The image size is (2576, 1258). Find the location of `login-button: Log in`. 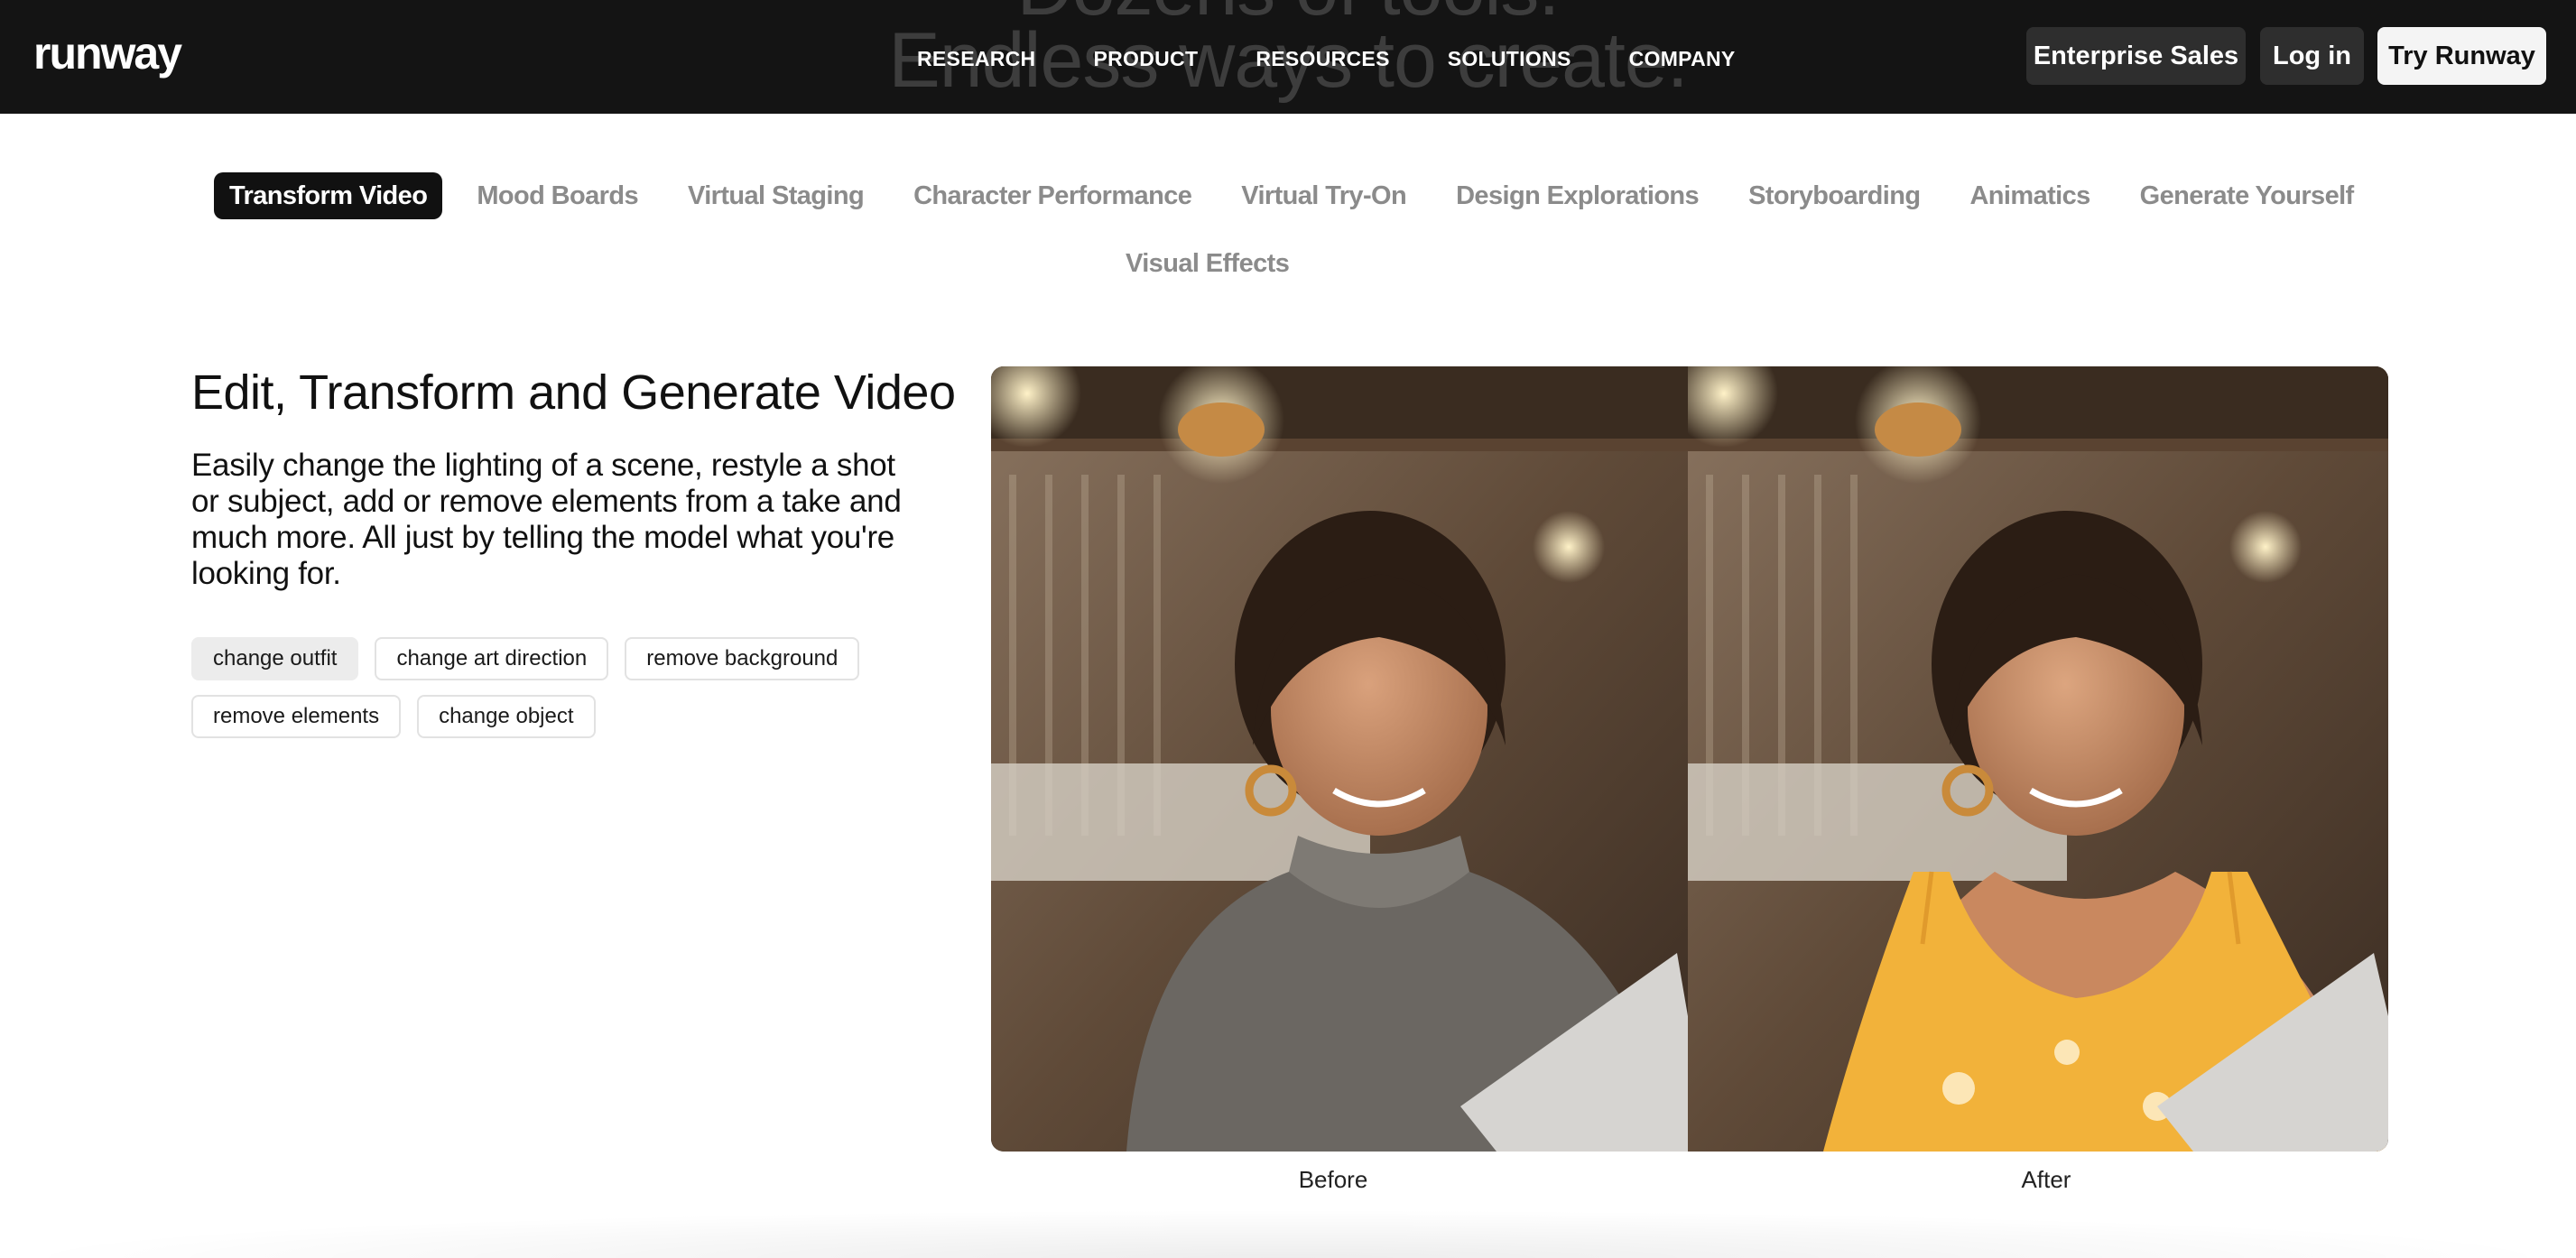

login-button: Log in is located at coordinates (2312, 56).